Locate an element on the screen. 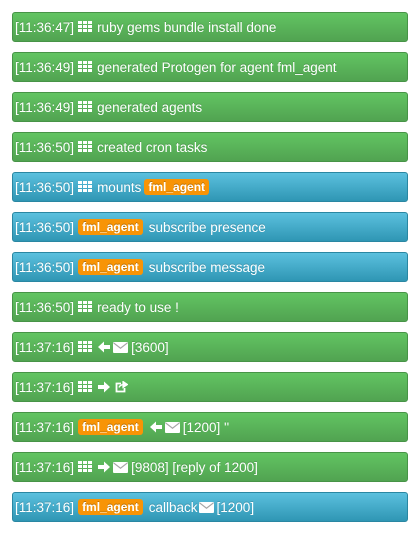 The width and height of the screenshot is (420, 534). log-row: [11:36:50] created cron tasks is located at coordinates (210, 147).